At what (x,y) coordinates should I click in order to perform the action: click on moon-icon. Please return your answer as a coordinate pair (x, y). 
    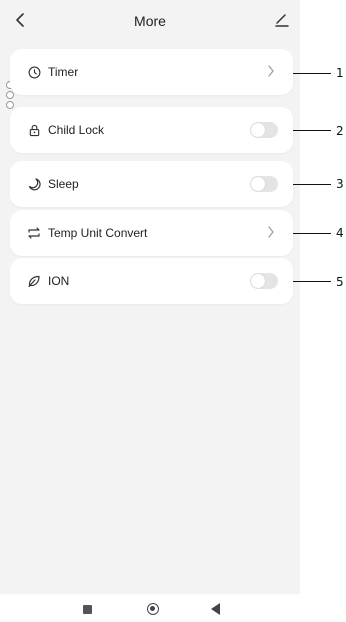
    Looking at the image, I should click on (34, 184).